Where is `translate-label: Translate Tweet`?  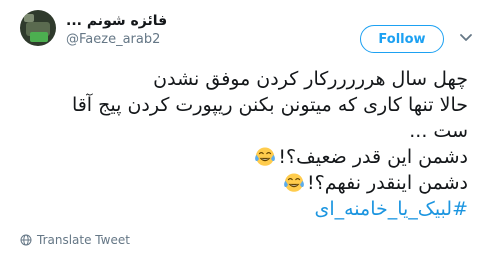
translate-label: Translate Tweet is located at coordinates (83, 240).